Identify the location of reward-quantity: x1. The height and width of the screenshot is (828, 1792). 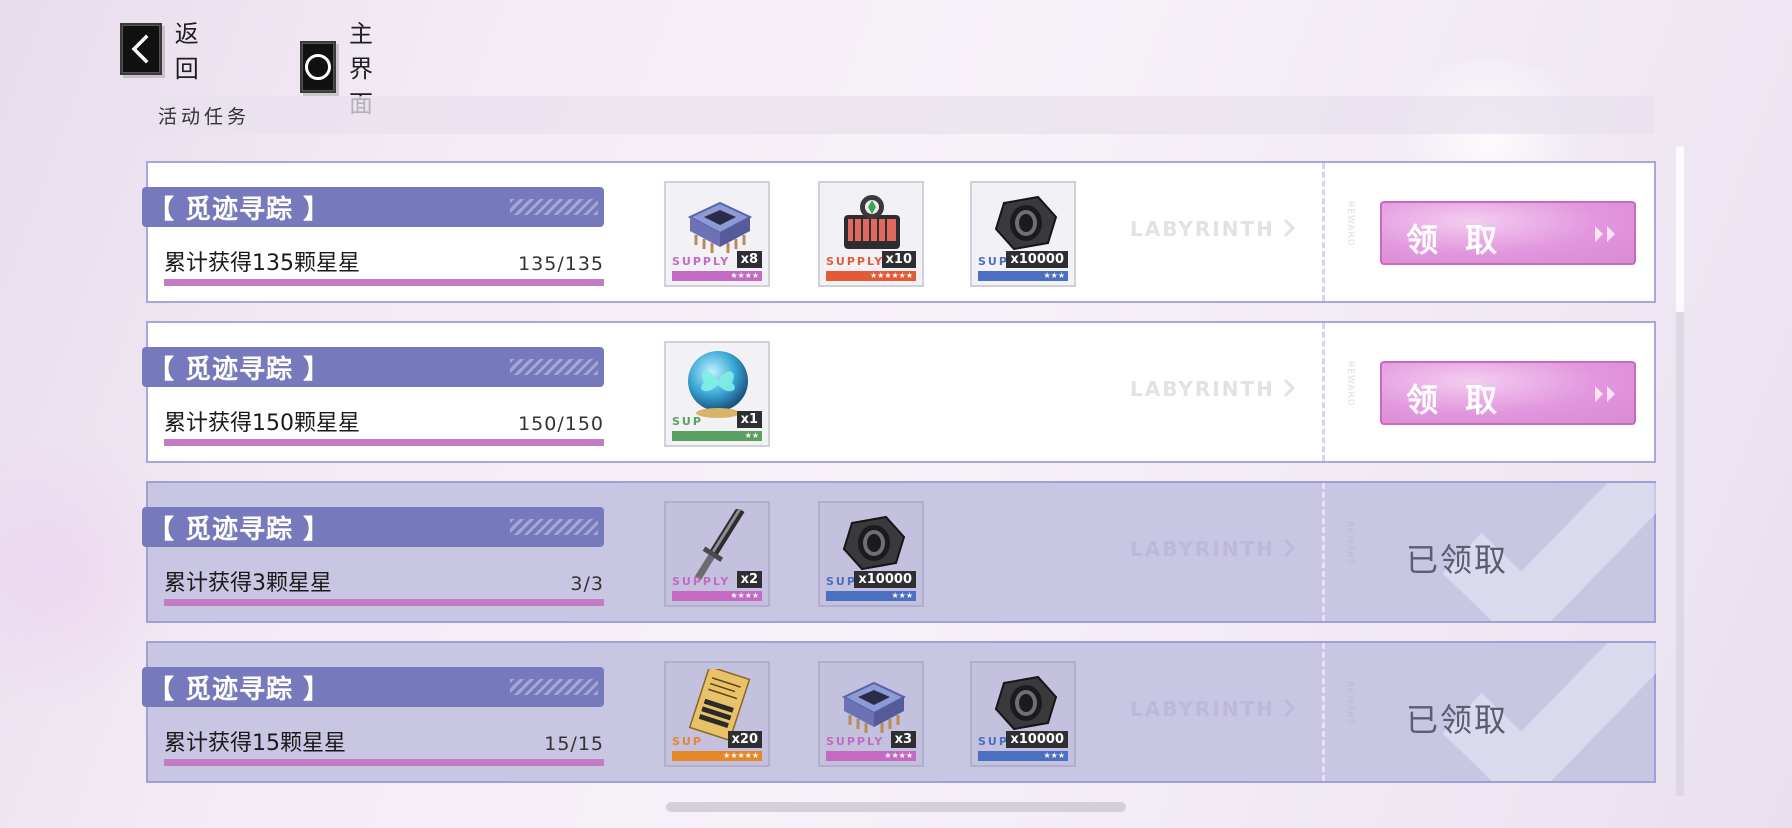
(749, 419).